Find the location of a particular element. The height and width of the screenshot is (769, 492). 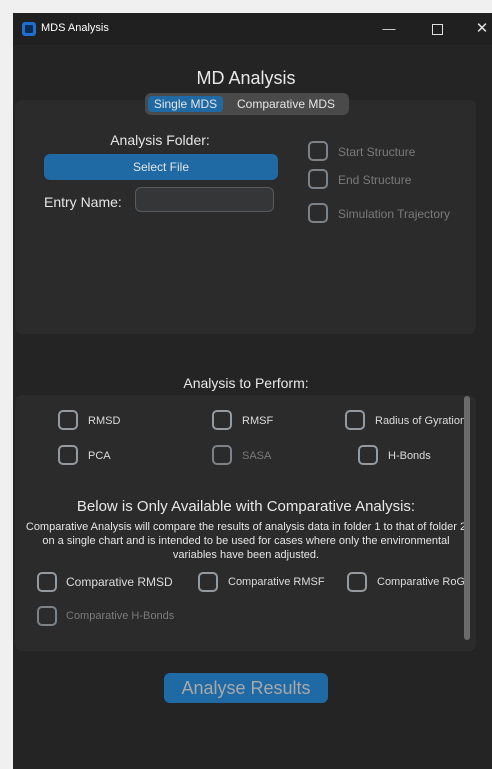

pca-checkbox is located at coordinates (68, 455).